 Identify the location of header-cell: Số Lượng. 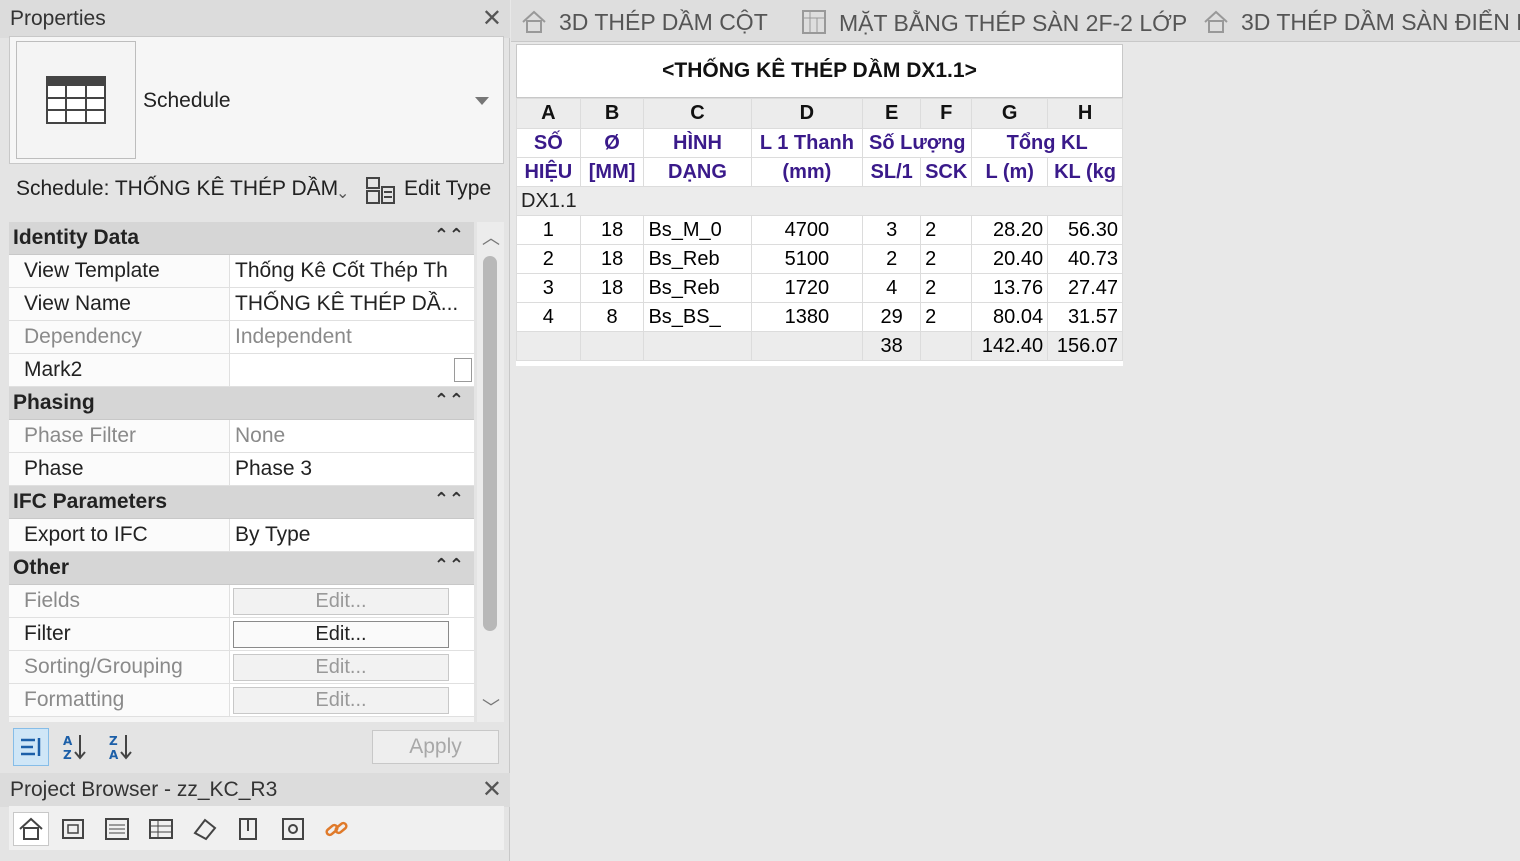
(917, 143).